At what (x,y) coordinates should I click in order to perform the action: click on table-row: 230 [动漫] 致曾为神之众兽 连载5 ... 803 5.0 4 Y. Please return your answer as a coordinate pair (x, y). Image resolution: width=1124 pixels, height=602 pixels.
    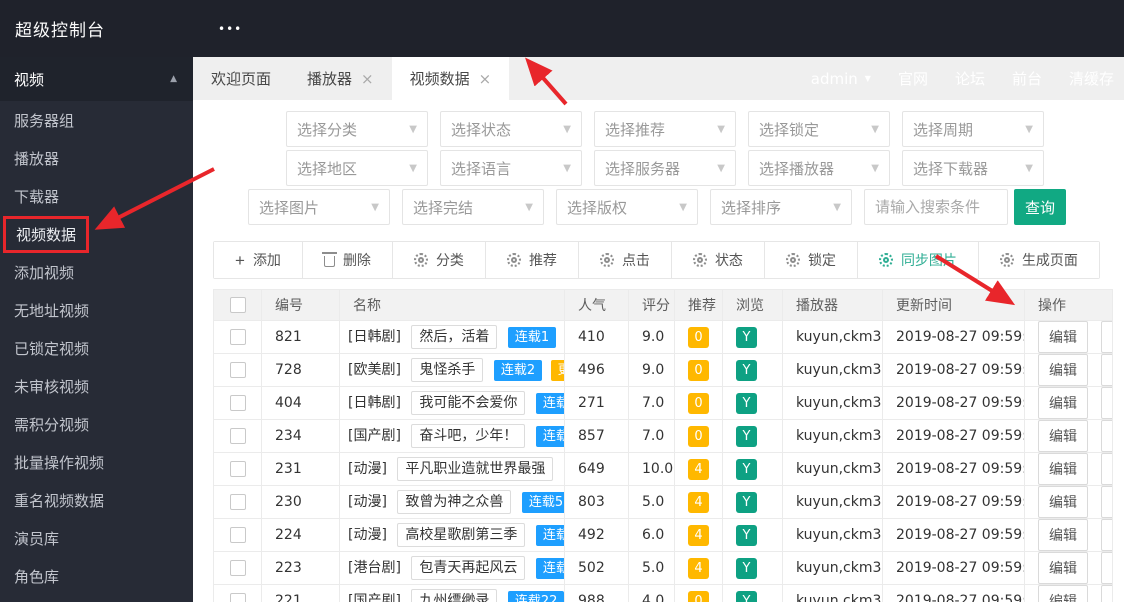
    Looking at the image, I should click on (663, 502).